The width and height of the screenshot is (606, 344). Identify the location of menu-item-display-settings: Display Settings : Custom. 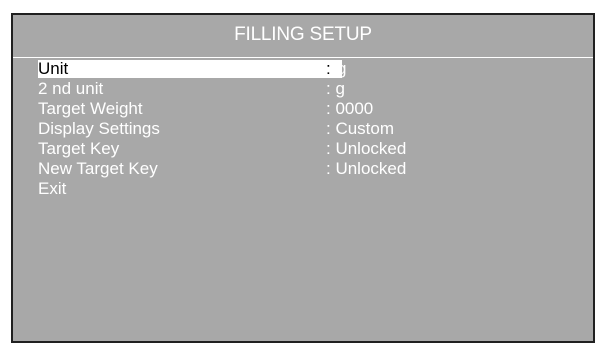
(303, 129).